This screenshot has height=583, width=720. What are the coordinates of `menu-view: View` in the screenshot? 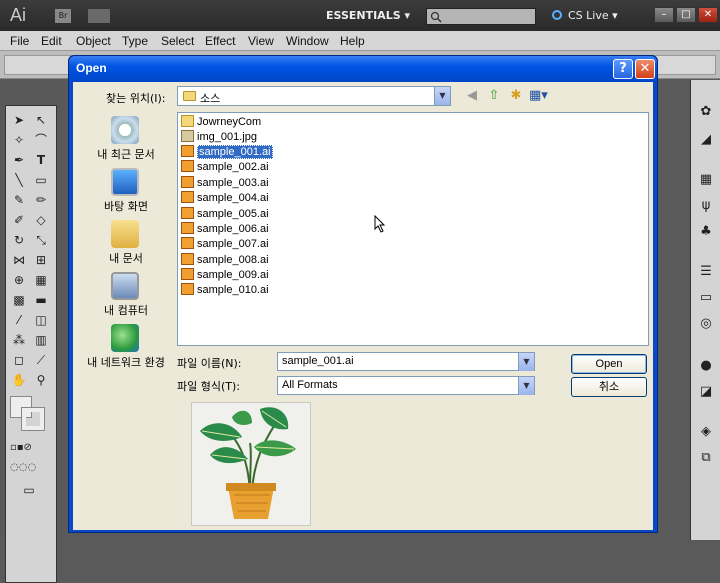 It's located at (261, 41).